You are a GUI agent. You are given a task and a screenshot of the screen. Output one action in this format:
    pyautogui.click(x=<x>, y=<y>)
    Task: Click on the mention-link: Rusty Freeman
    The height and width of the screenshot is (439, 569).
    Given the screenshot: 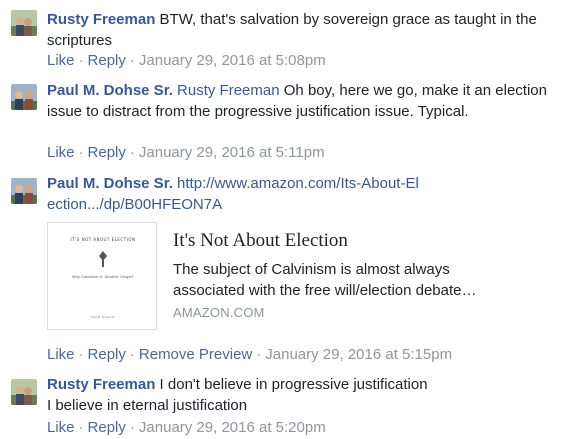 What is the action you would take?
    pyautogui.click(x=228, y=90)
    